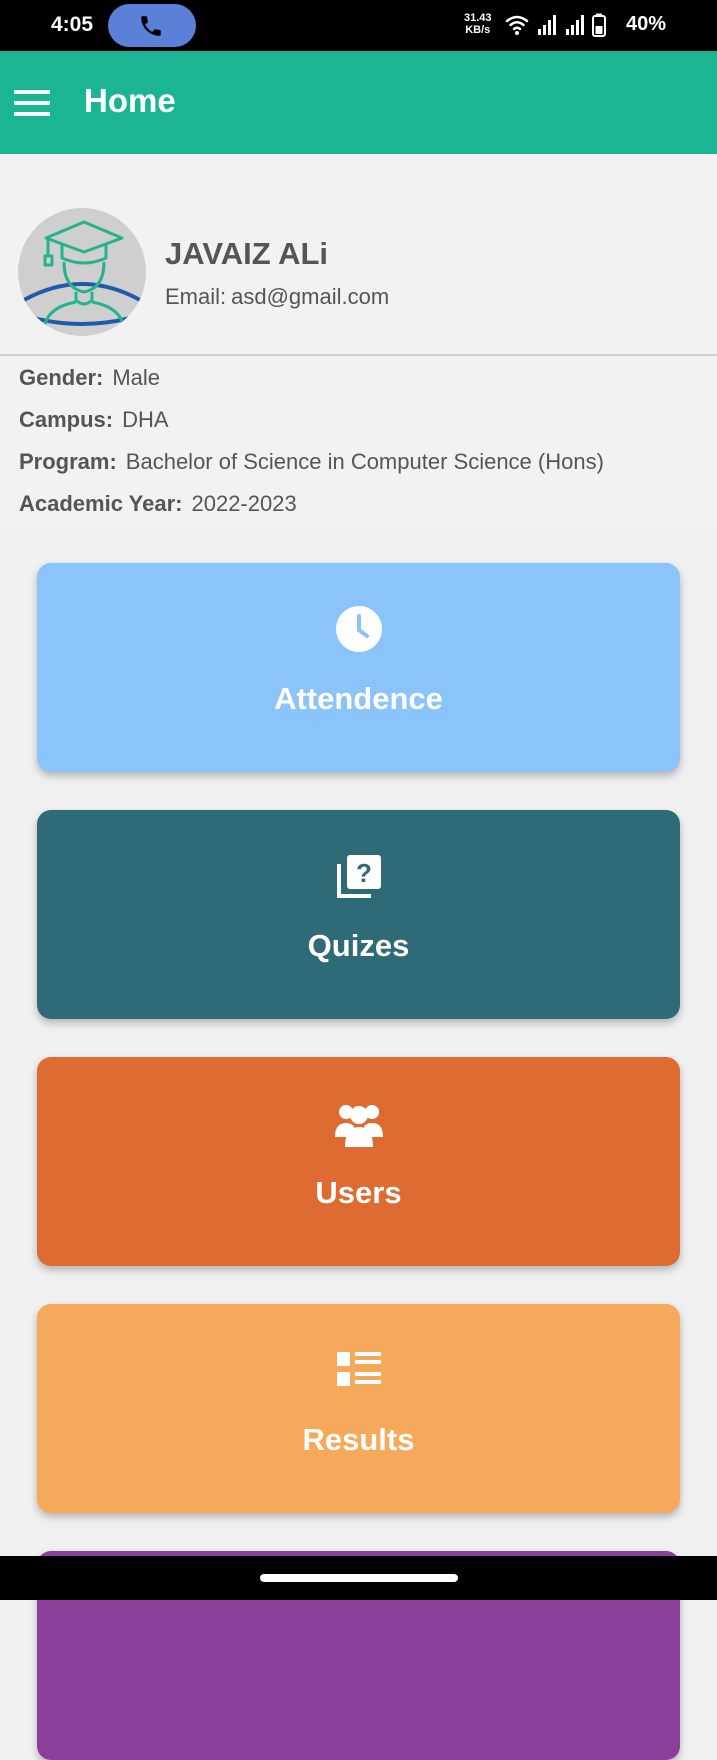 This screenshot has width=717, height=1760. I want to click on clock-icon, so click(359, 629).